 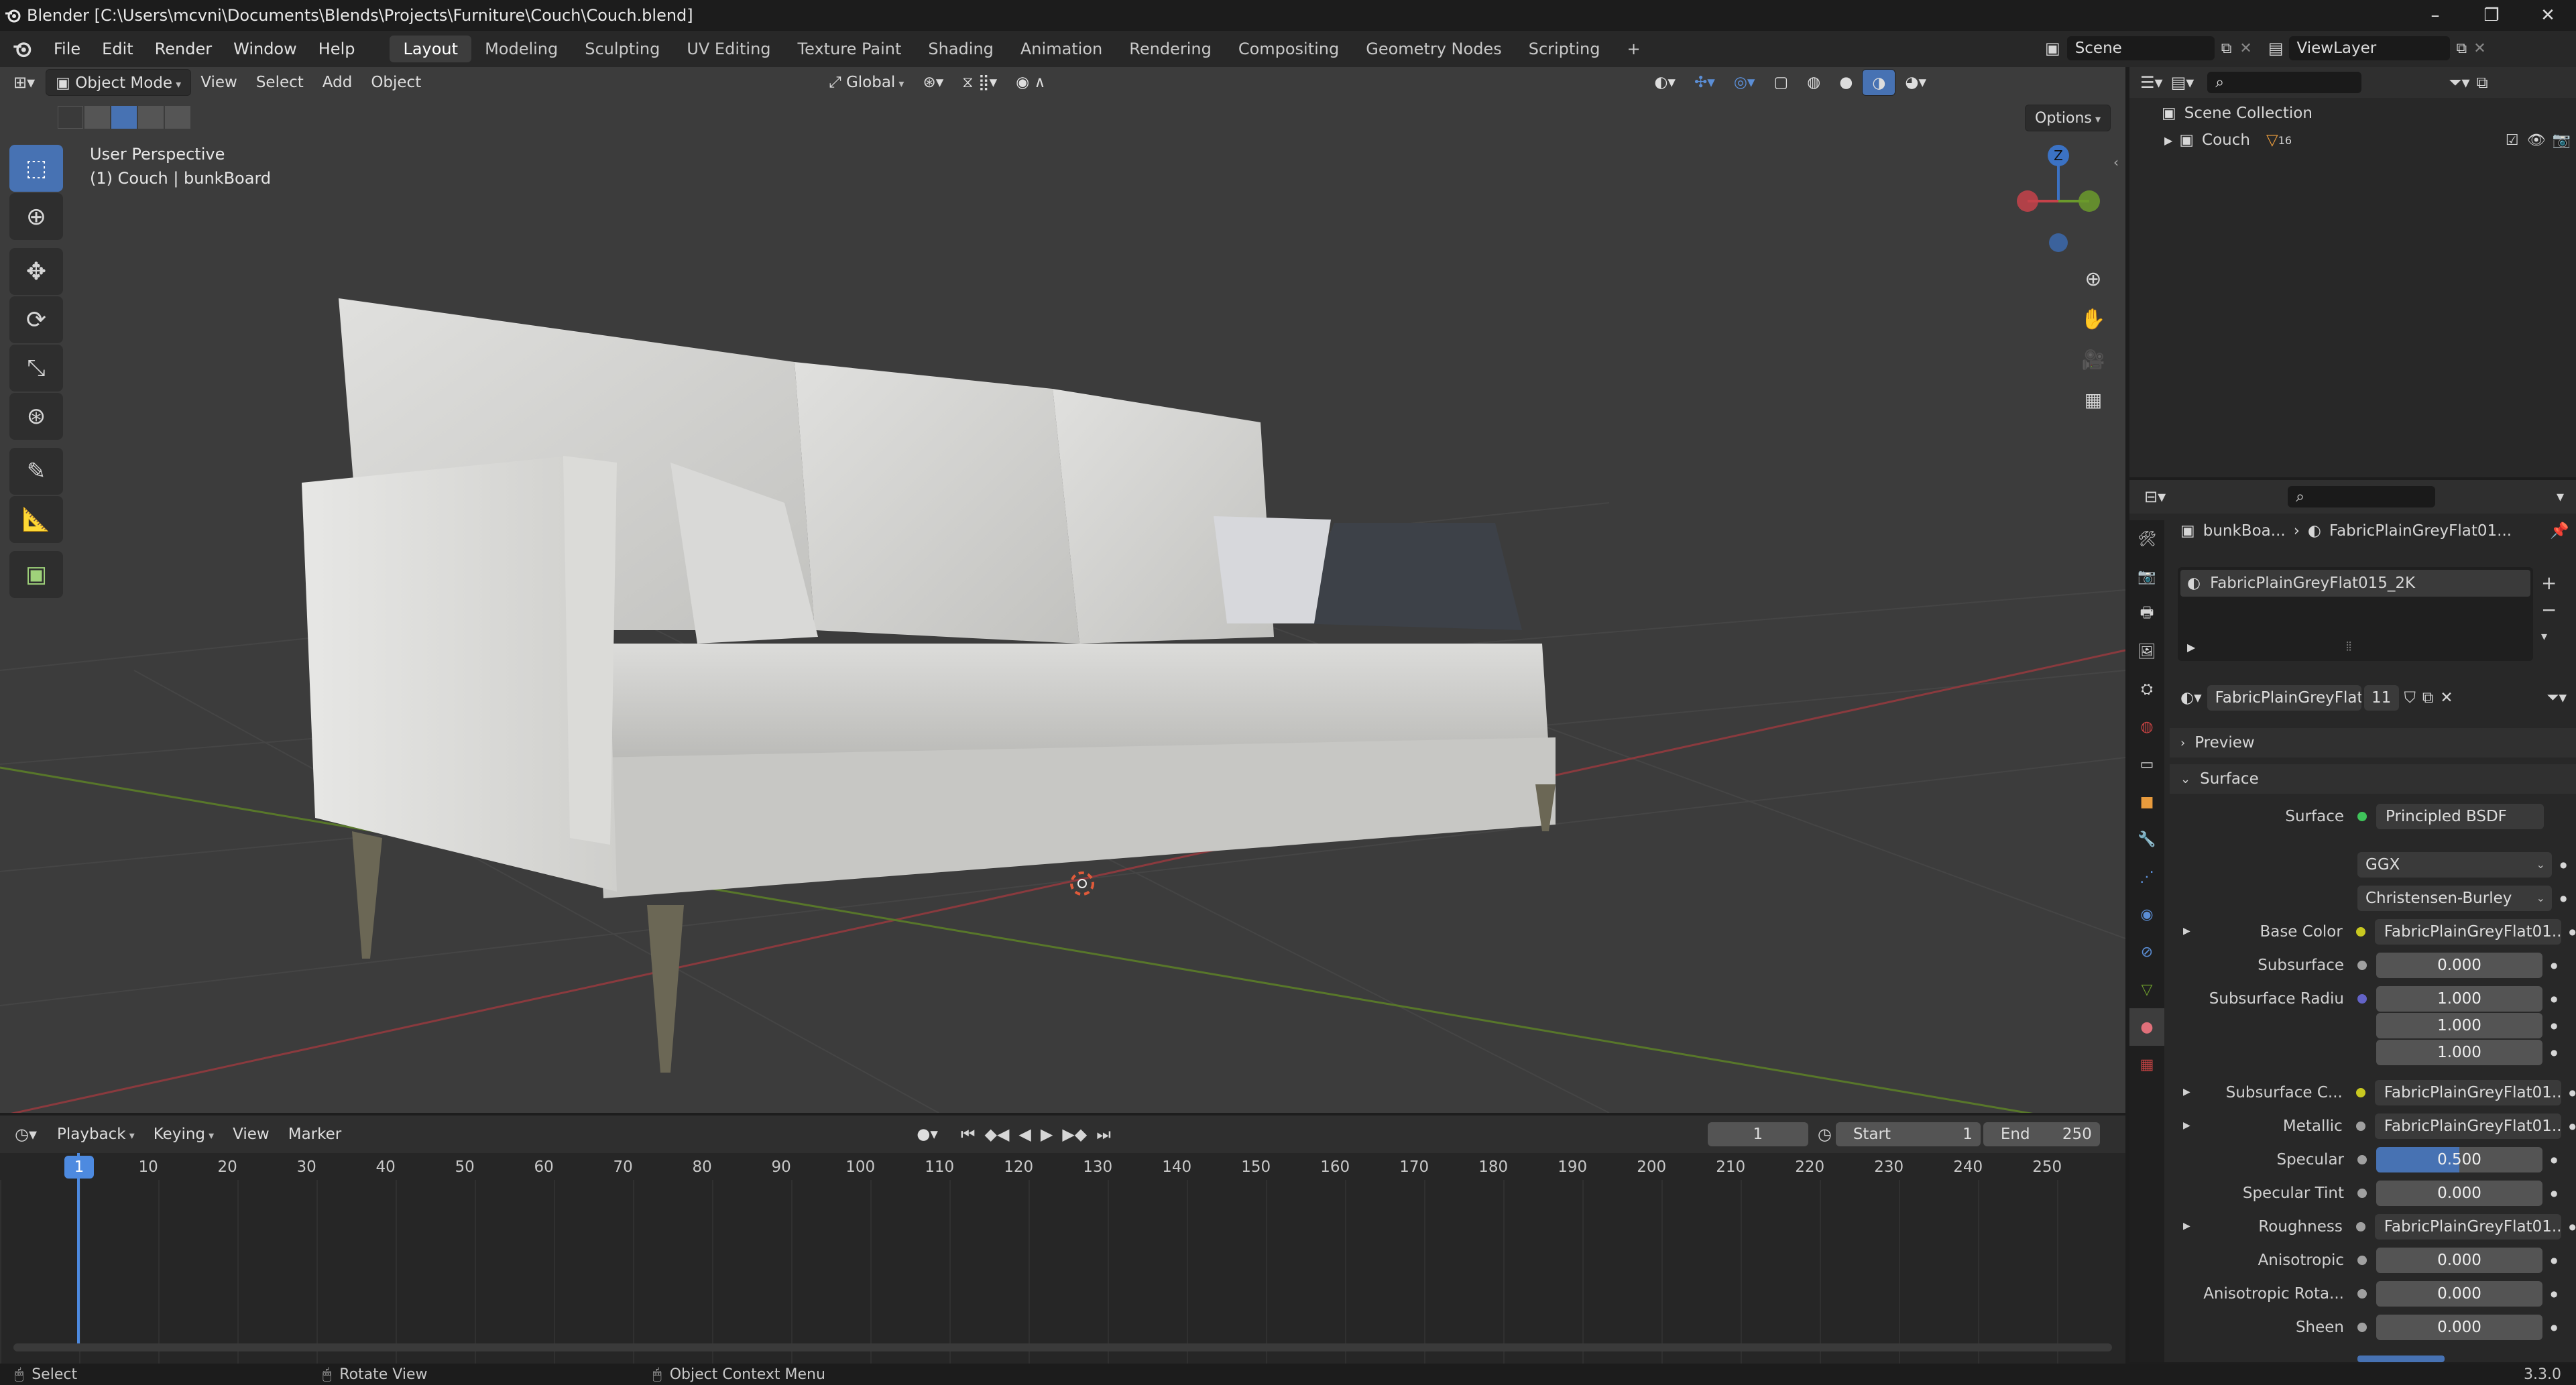 What do you see at coordinates (2435, 16) in the screenshot?
I see `minimize-button: –` at bounding box center [2435, 16].